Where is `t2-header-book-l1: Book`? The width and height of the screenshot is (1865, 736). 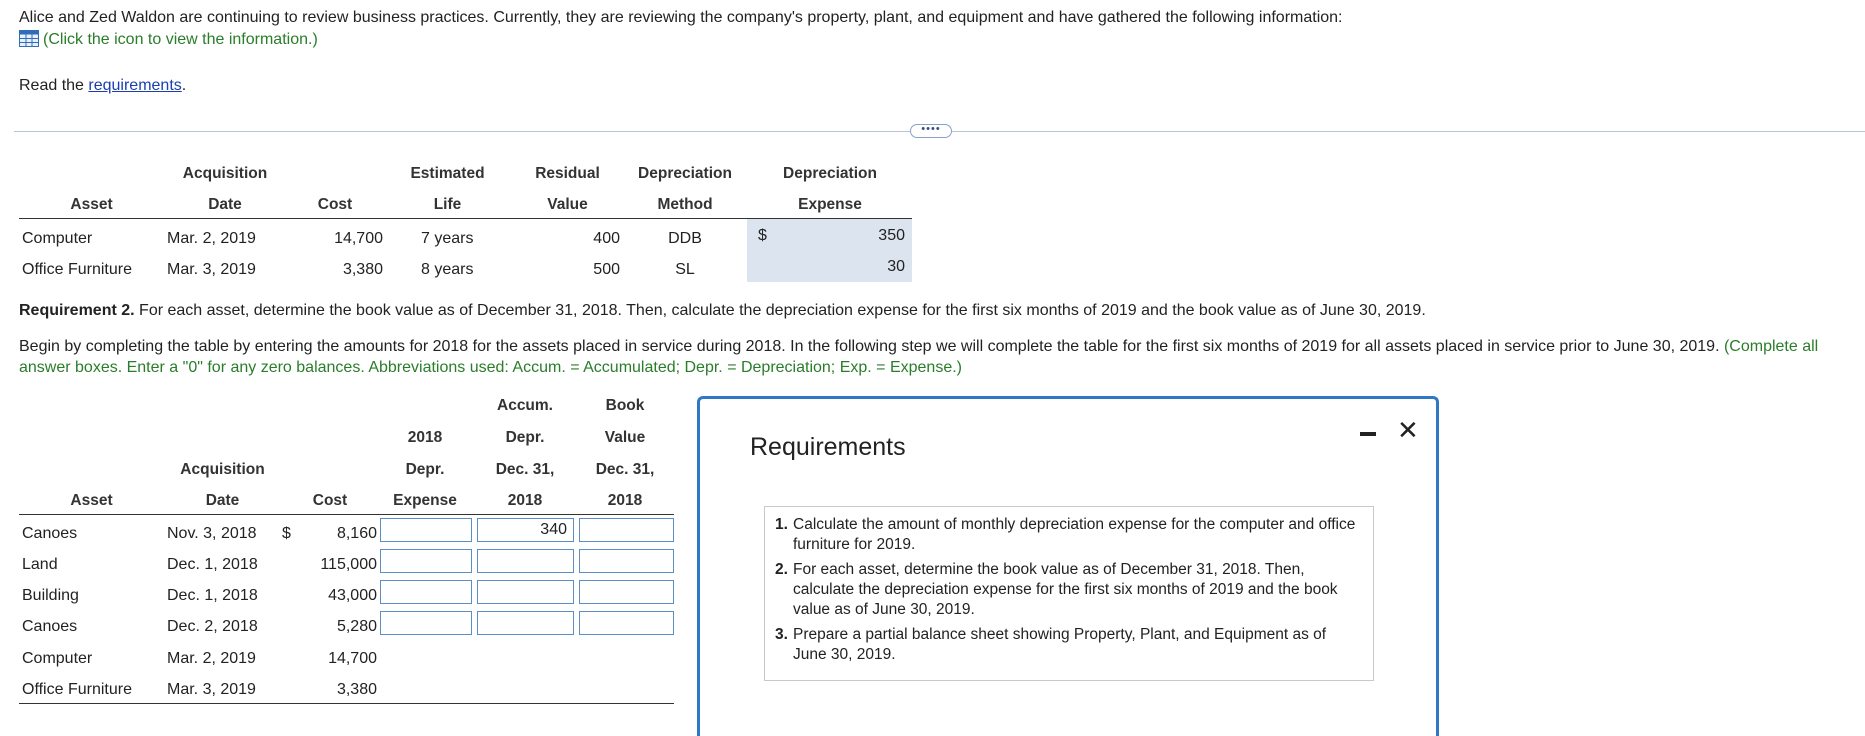 t2-header-book-l1: Book is located at coordinates (625, 405).